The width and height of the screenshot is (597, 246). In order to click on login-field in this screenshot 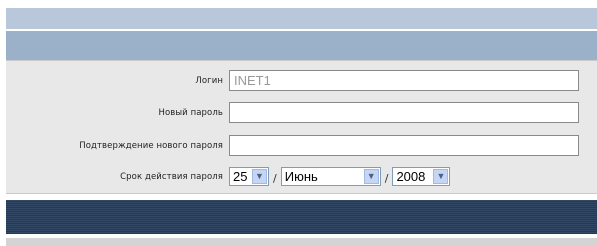, I will do `click(404, 80)`.